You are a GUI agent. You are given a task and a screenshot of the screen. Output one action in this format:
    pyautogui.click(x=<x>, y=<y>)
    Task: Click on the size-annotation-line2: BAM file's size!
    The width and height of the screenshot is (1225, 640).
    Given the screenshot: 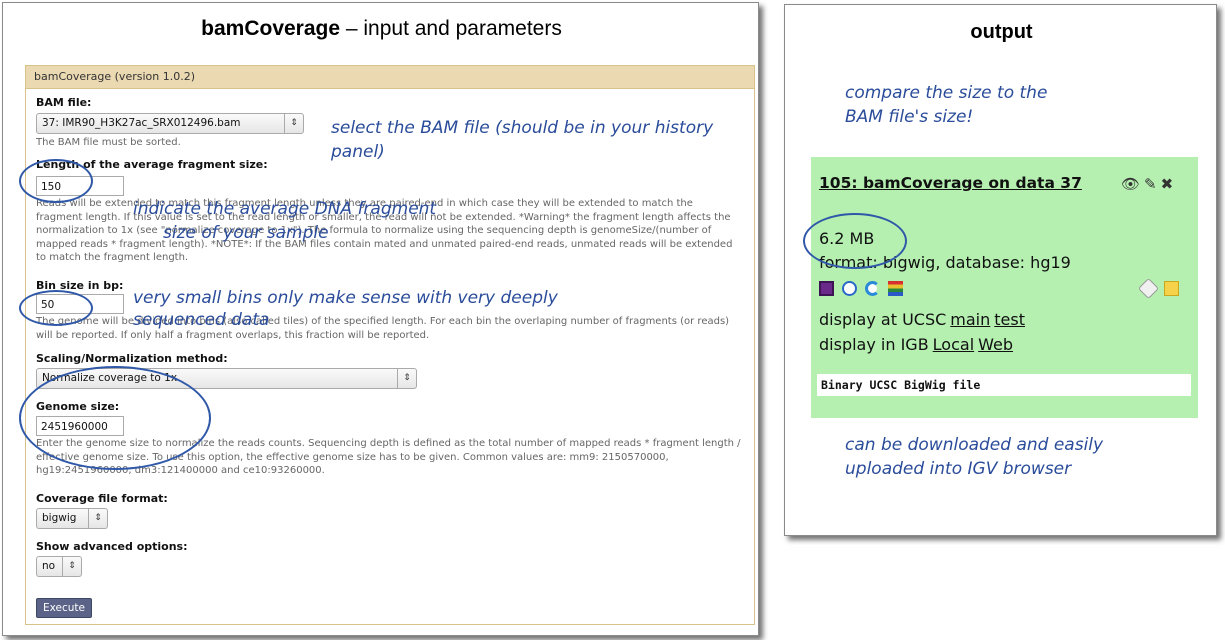 What is the action you would take?
    pyautogui.click(x=909, y=117)
    